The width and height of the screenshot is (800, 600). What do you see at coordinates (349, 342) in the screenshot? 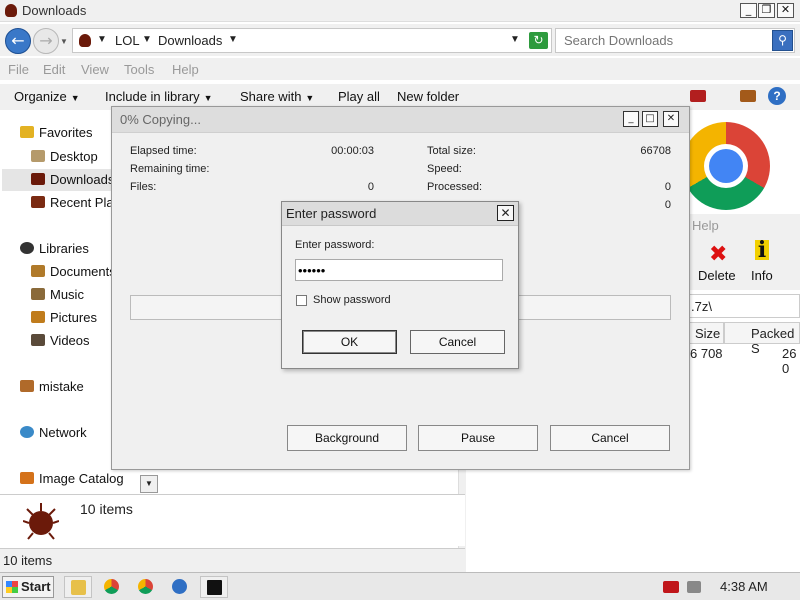
I see `ok-button: OK` at bounding box center [349, 342].